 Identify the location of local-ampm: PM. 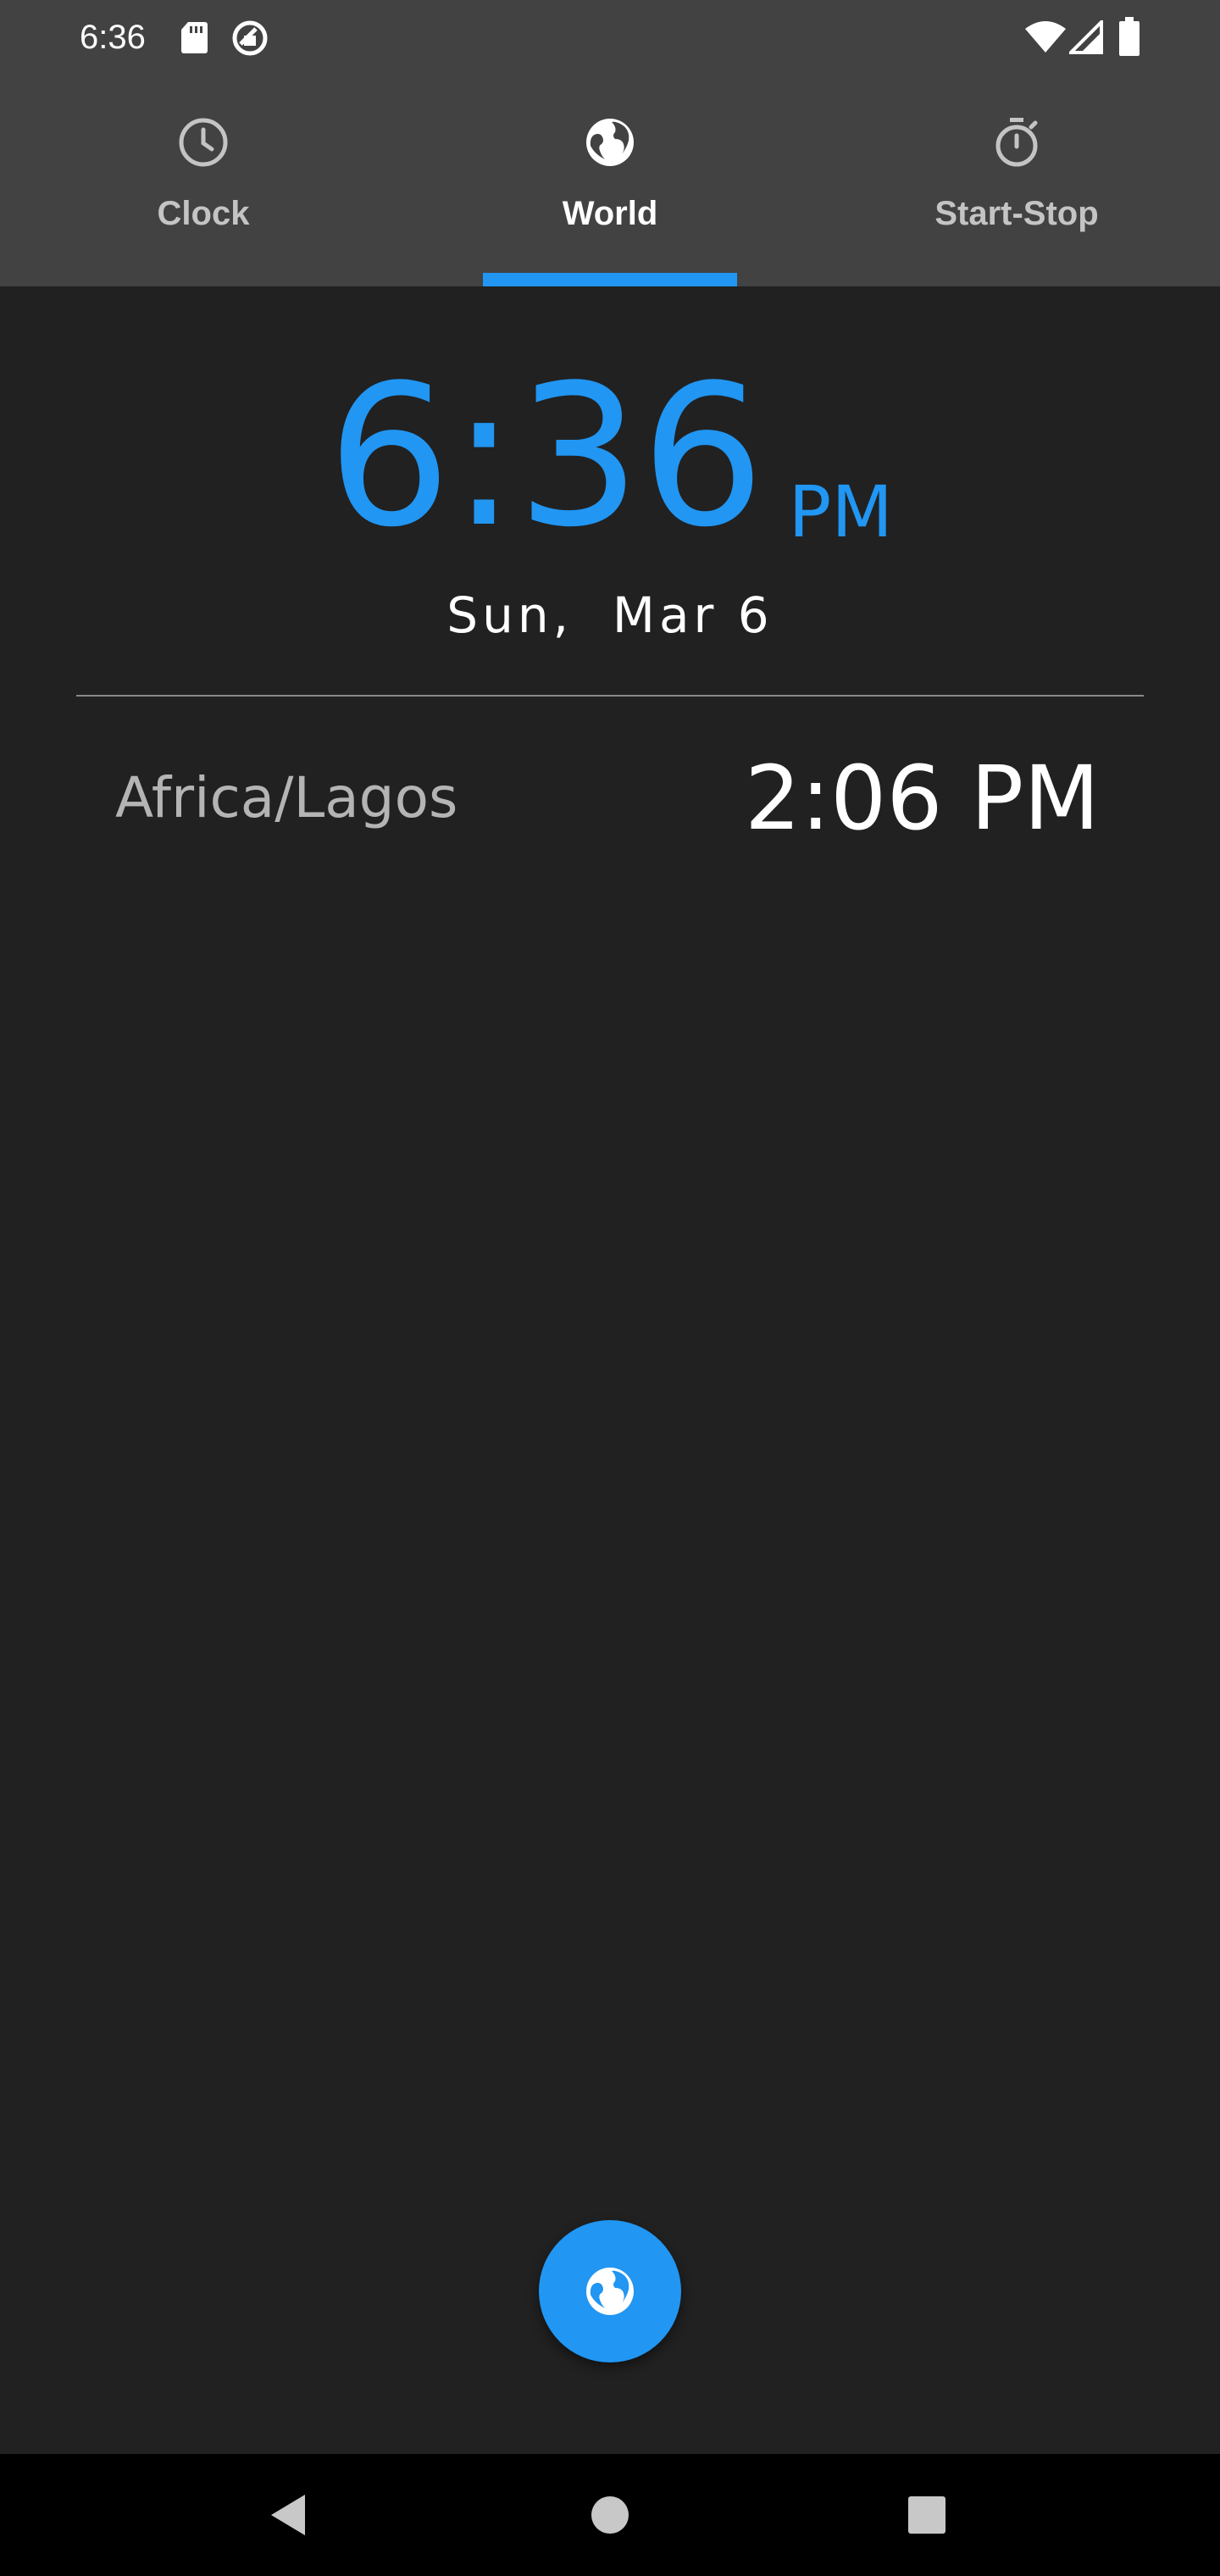
(840, 511).